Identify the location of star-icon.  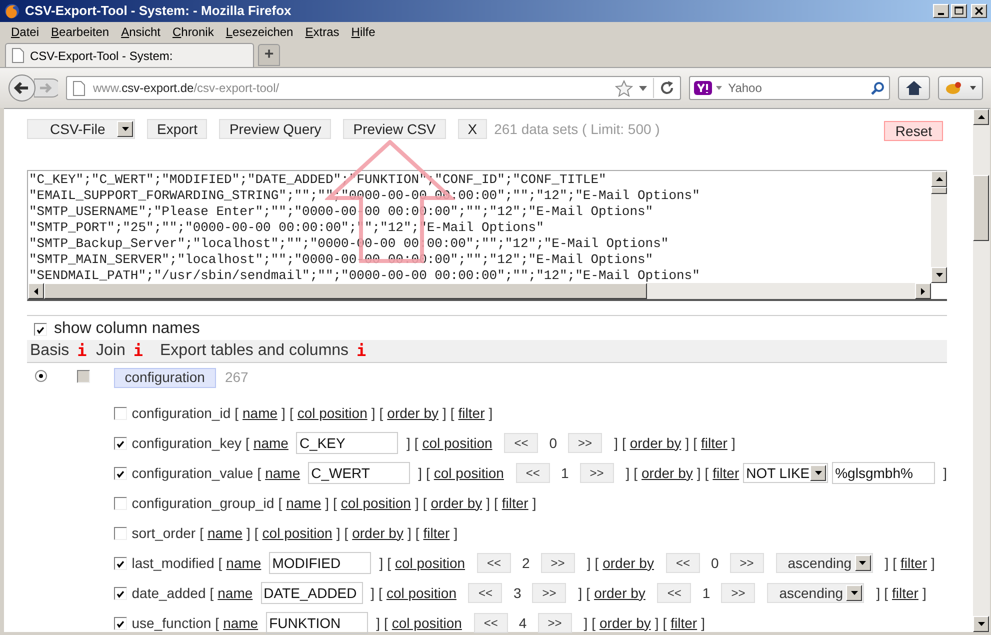
(624, 88).